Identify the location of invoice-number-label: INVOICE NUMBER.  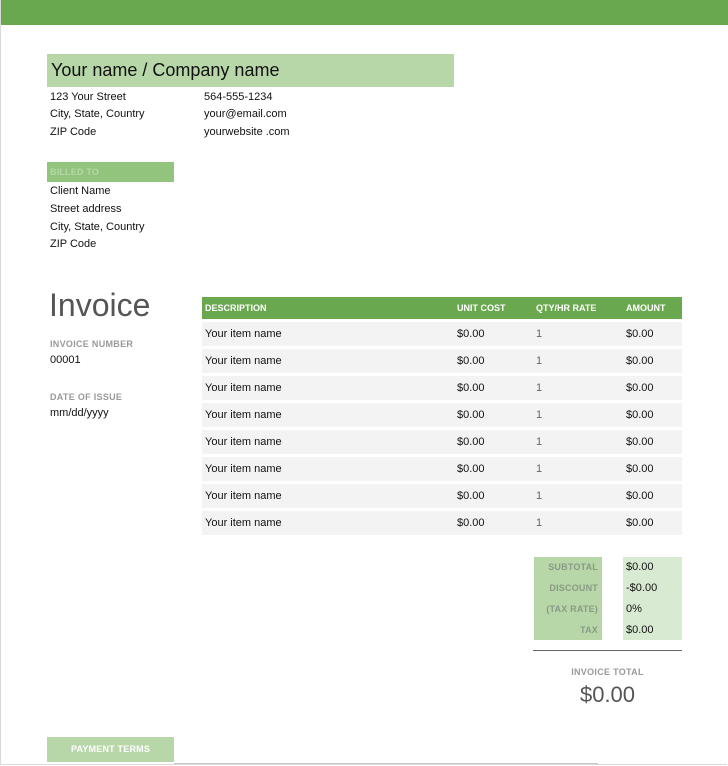
(92, 344).